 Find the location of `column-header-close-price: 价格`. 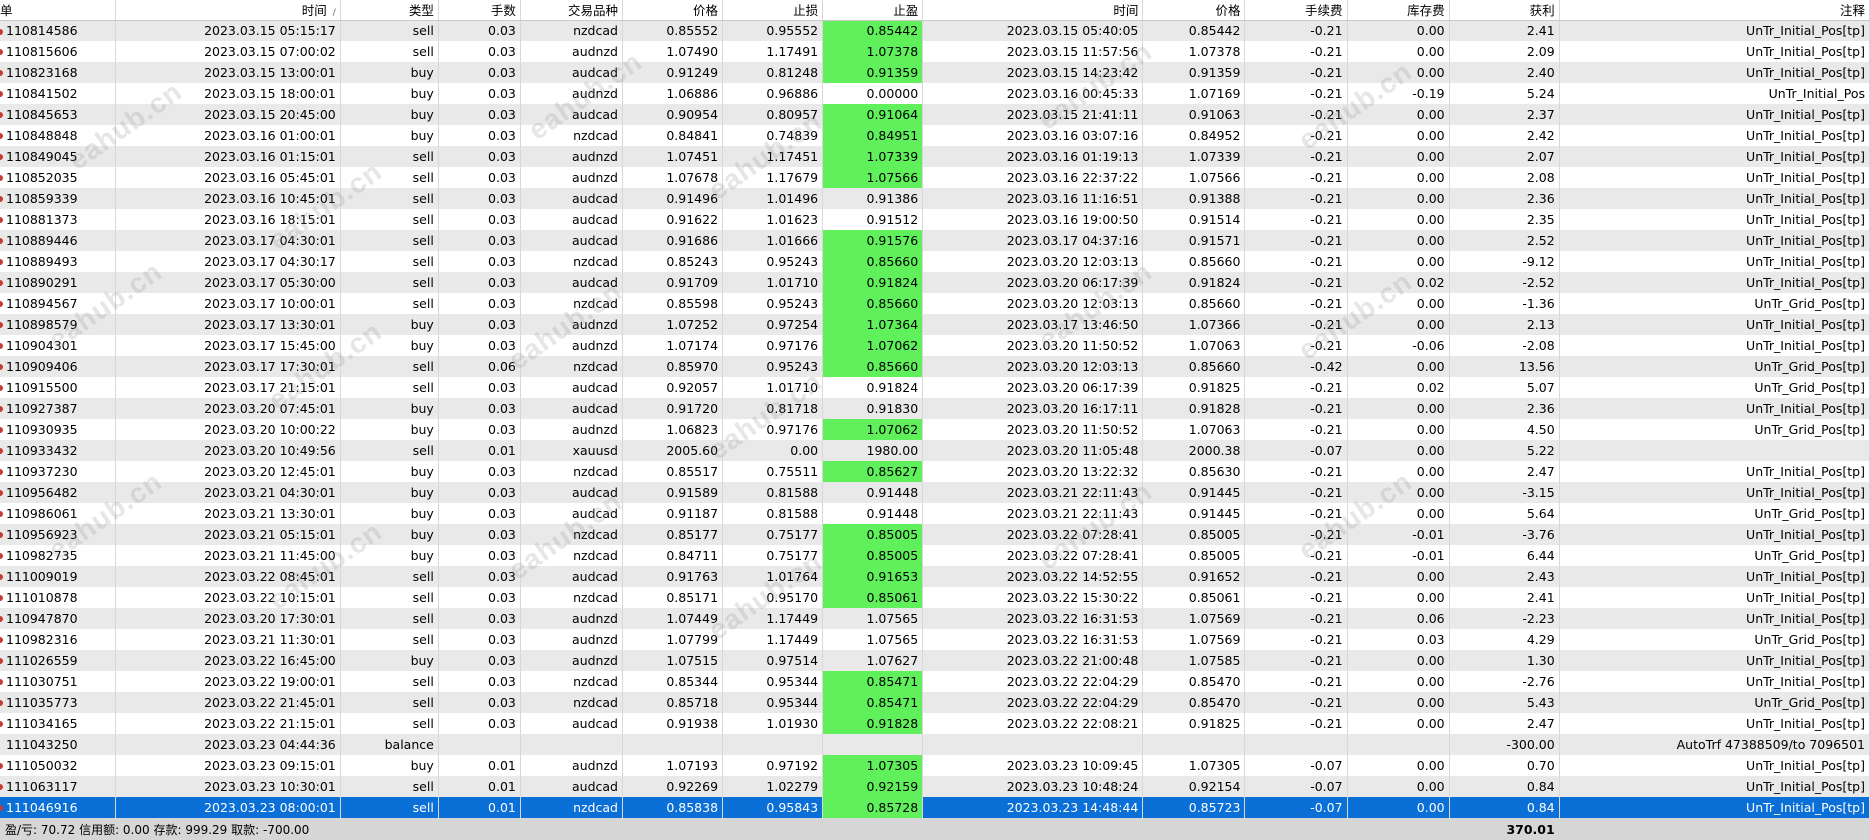

column-header-close-price: 价格 is located at coordinates (1194, 10).